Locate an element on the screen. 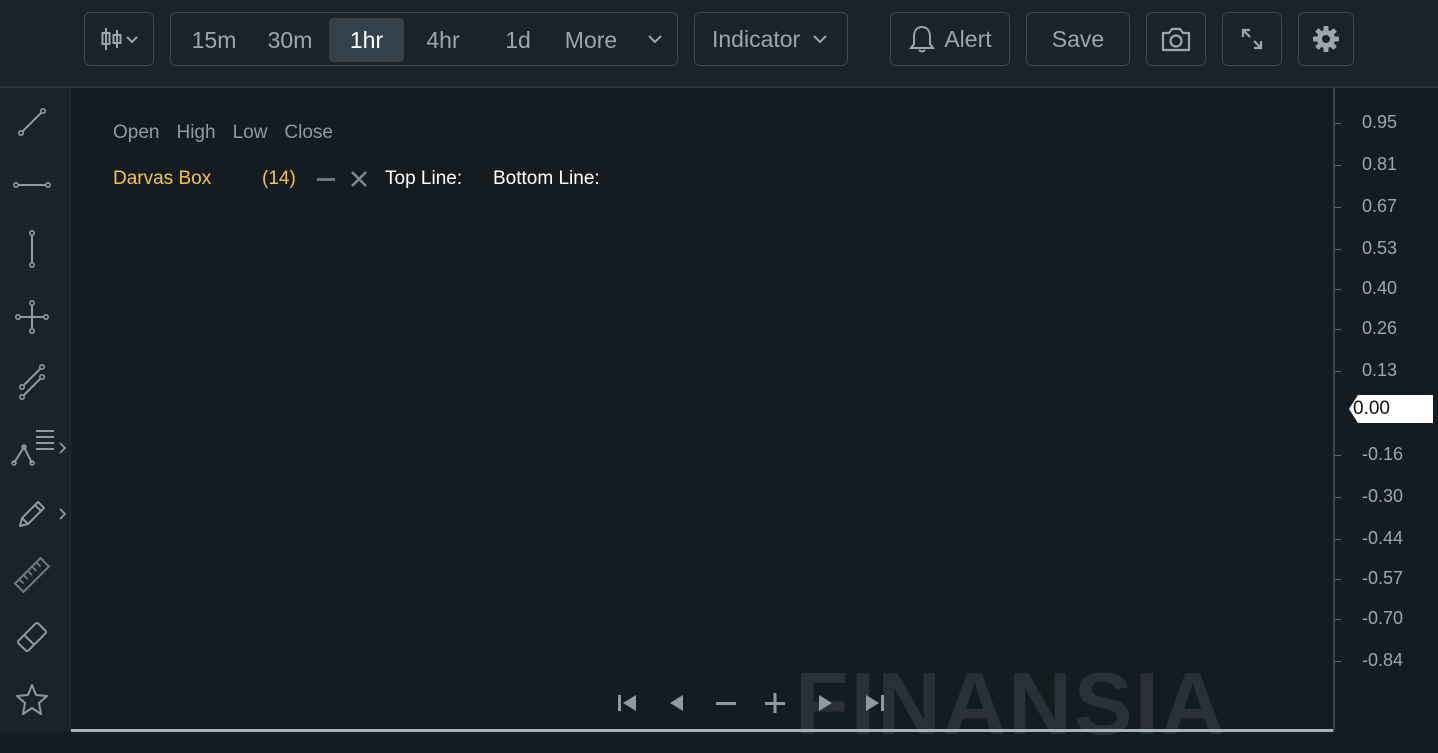 This screenshot has width=1438, height=753. vertical-line-icon is located at coordinates (31, 248).